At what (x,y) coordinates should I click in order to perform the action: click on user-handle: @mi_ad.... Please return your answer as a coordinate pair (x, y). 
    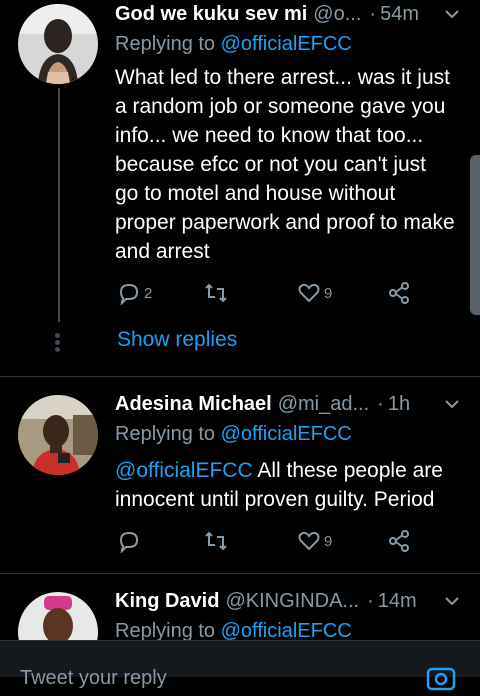
    Looking at the image, I should click on (323, 404).